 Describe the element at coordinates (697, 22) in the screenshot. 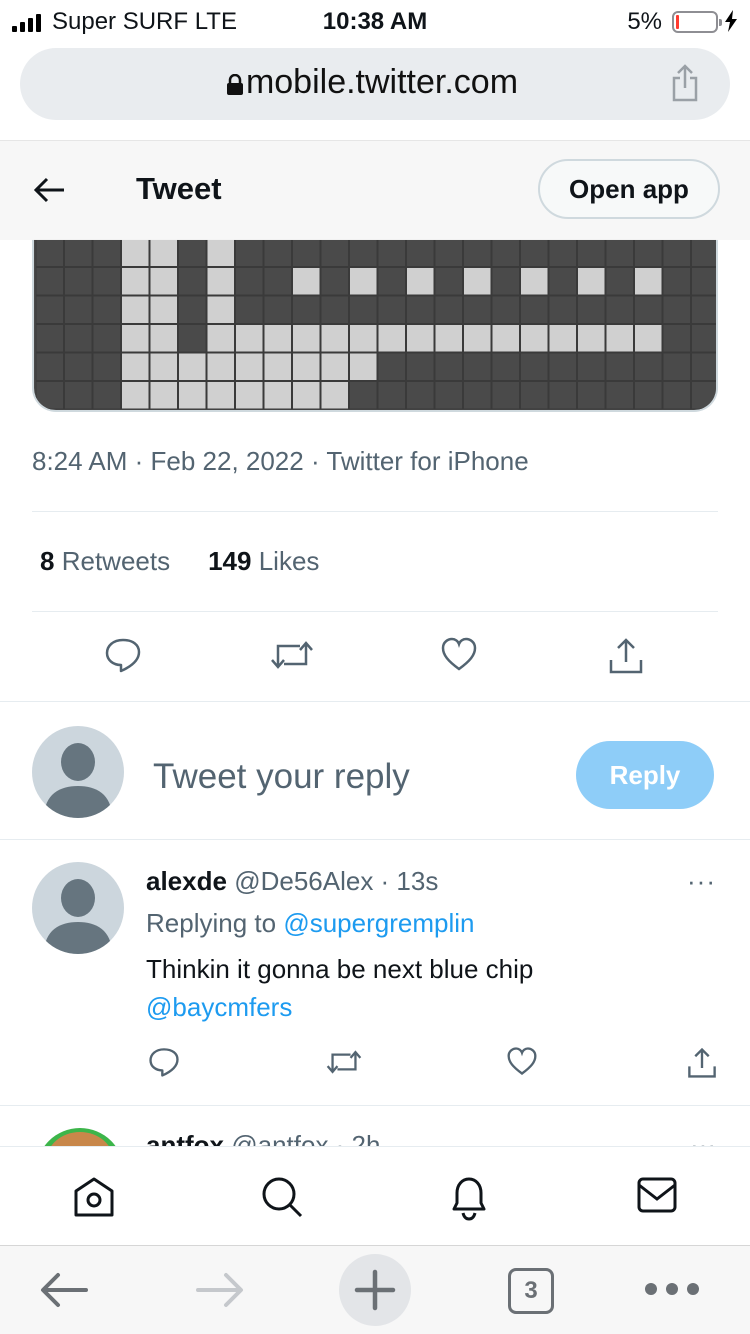

I see `battery-icon` at that location.